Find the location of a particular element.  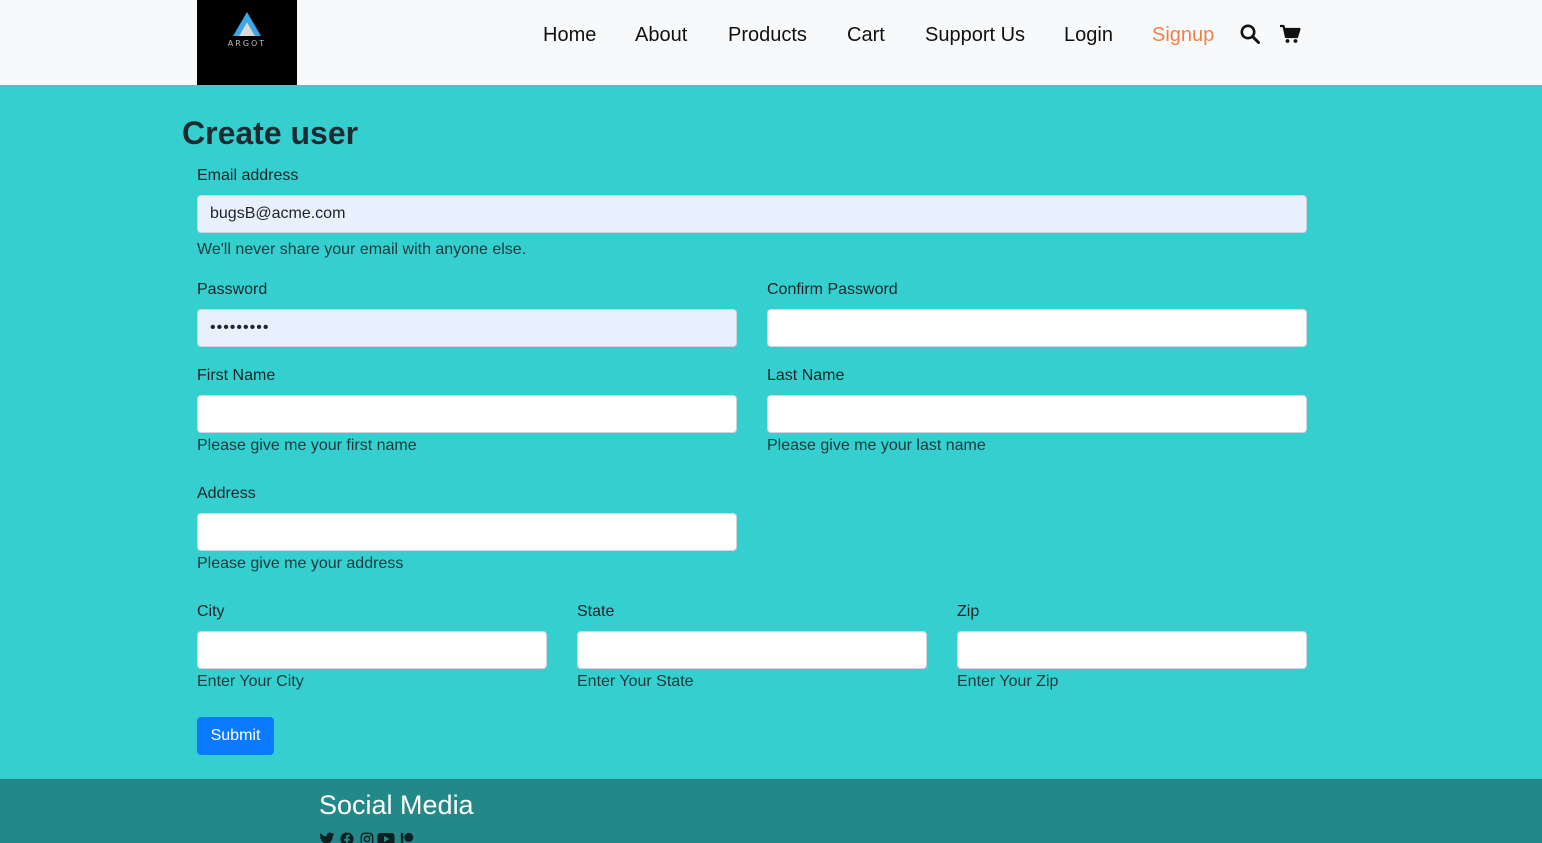

email-label: Email address is located at coordinates (248, 175).